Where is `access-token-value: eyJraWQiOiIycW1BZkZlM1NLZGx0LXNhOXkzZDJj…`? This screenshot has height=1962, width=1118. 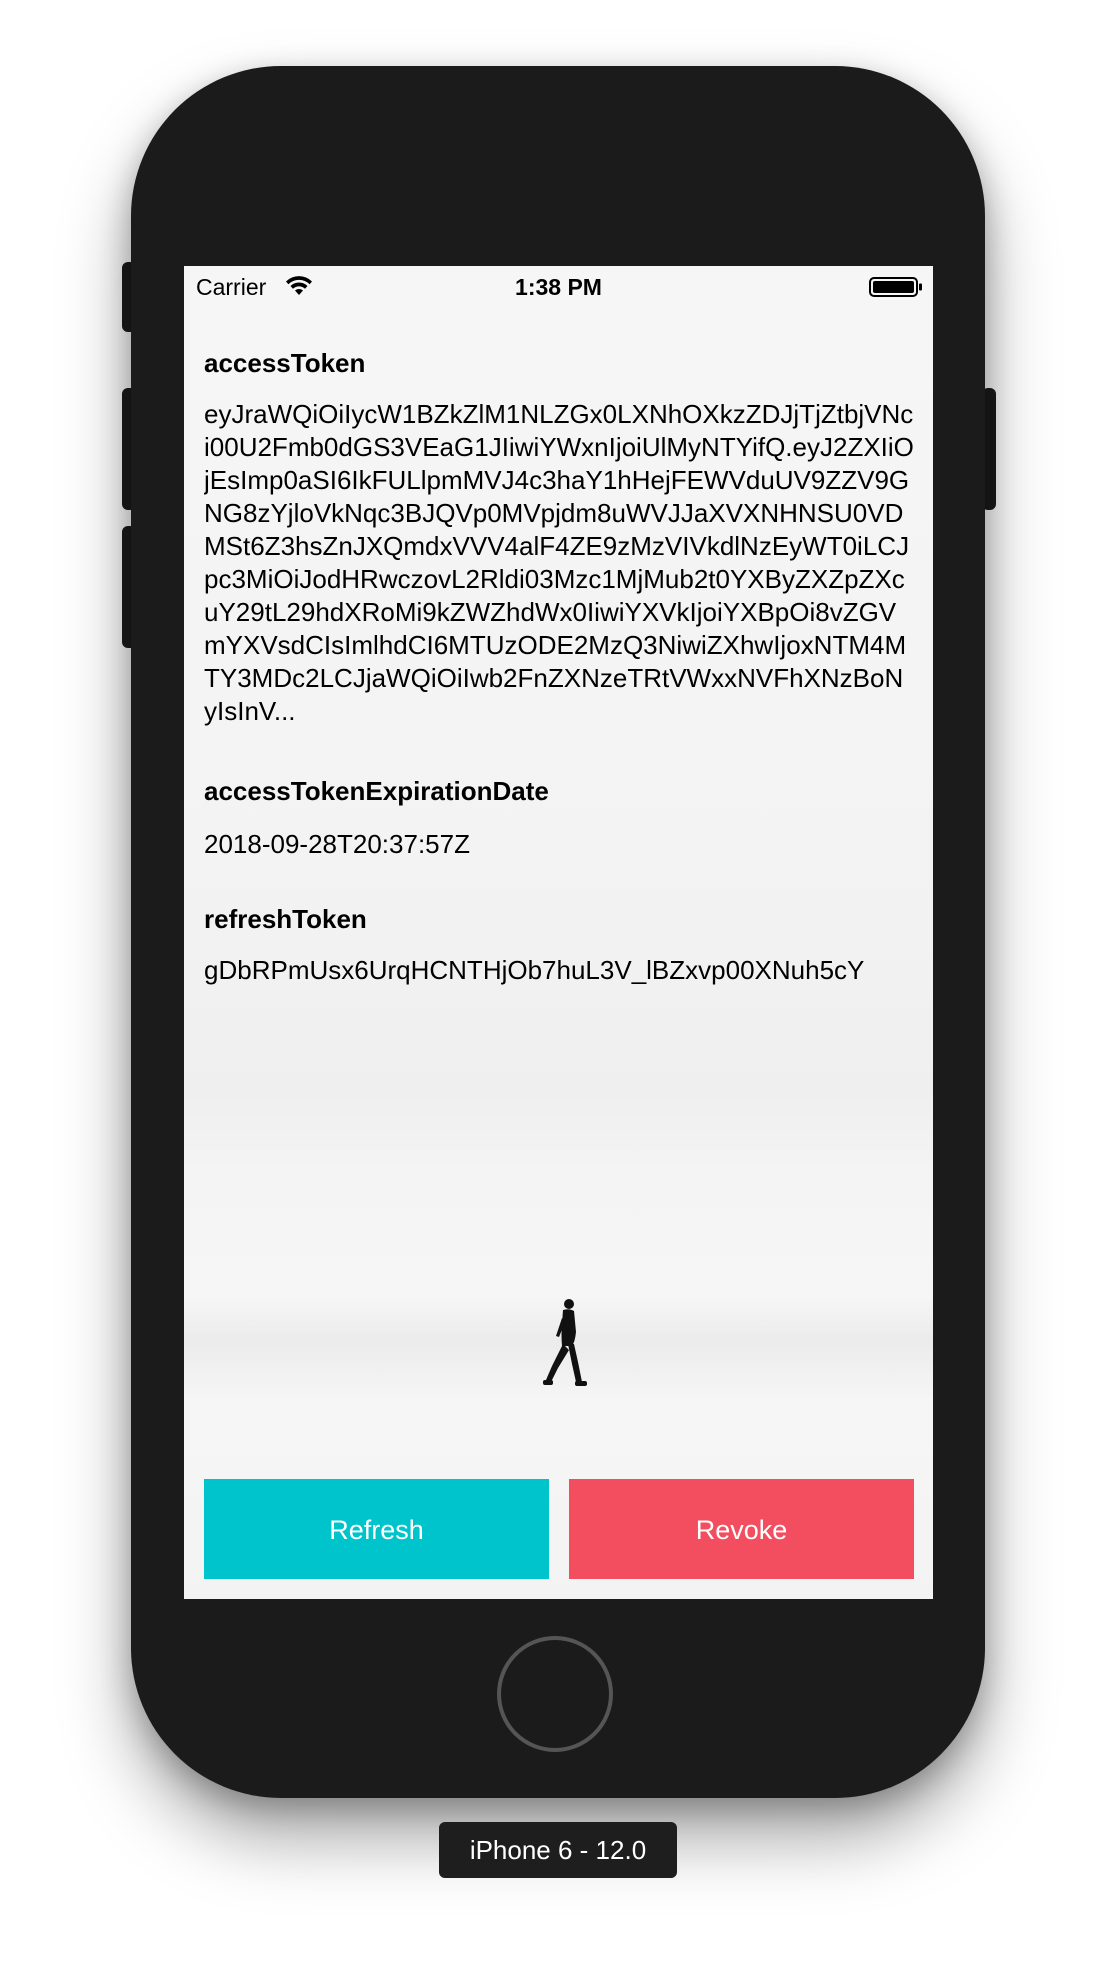
access-token-value: eyJraWQiOiIycW1BZkZlM1NLZGx0LXNhOXkzZDJj… is located at coordinates (559, 562).